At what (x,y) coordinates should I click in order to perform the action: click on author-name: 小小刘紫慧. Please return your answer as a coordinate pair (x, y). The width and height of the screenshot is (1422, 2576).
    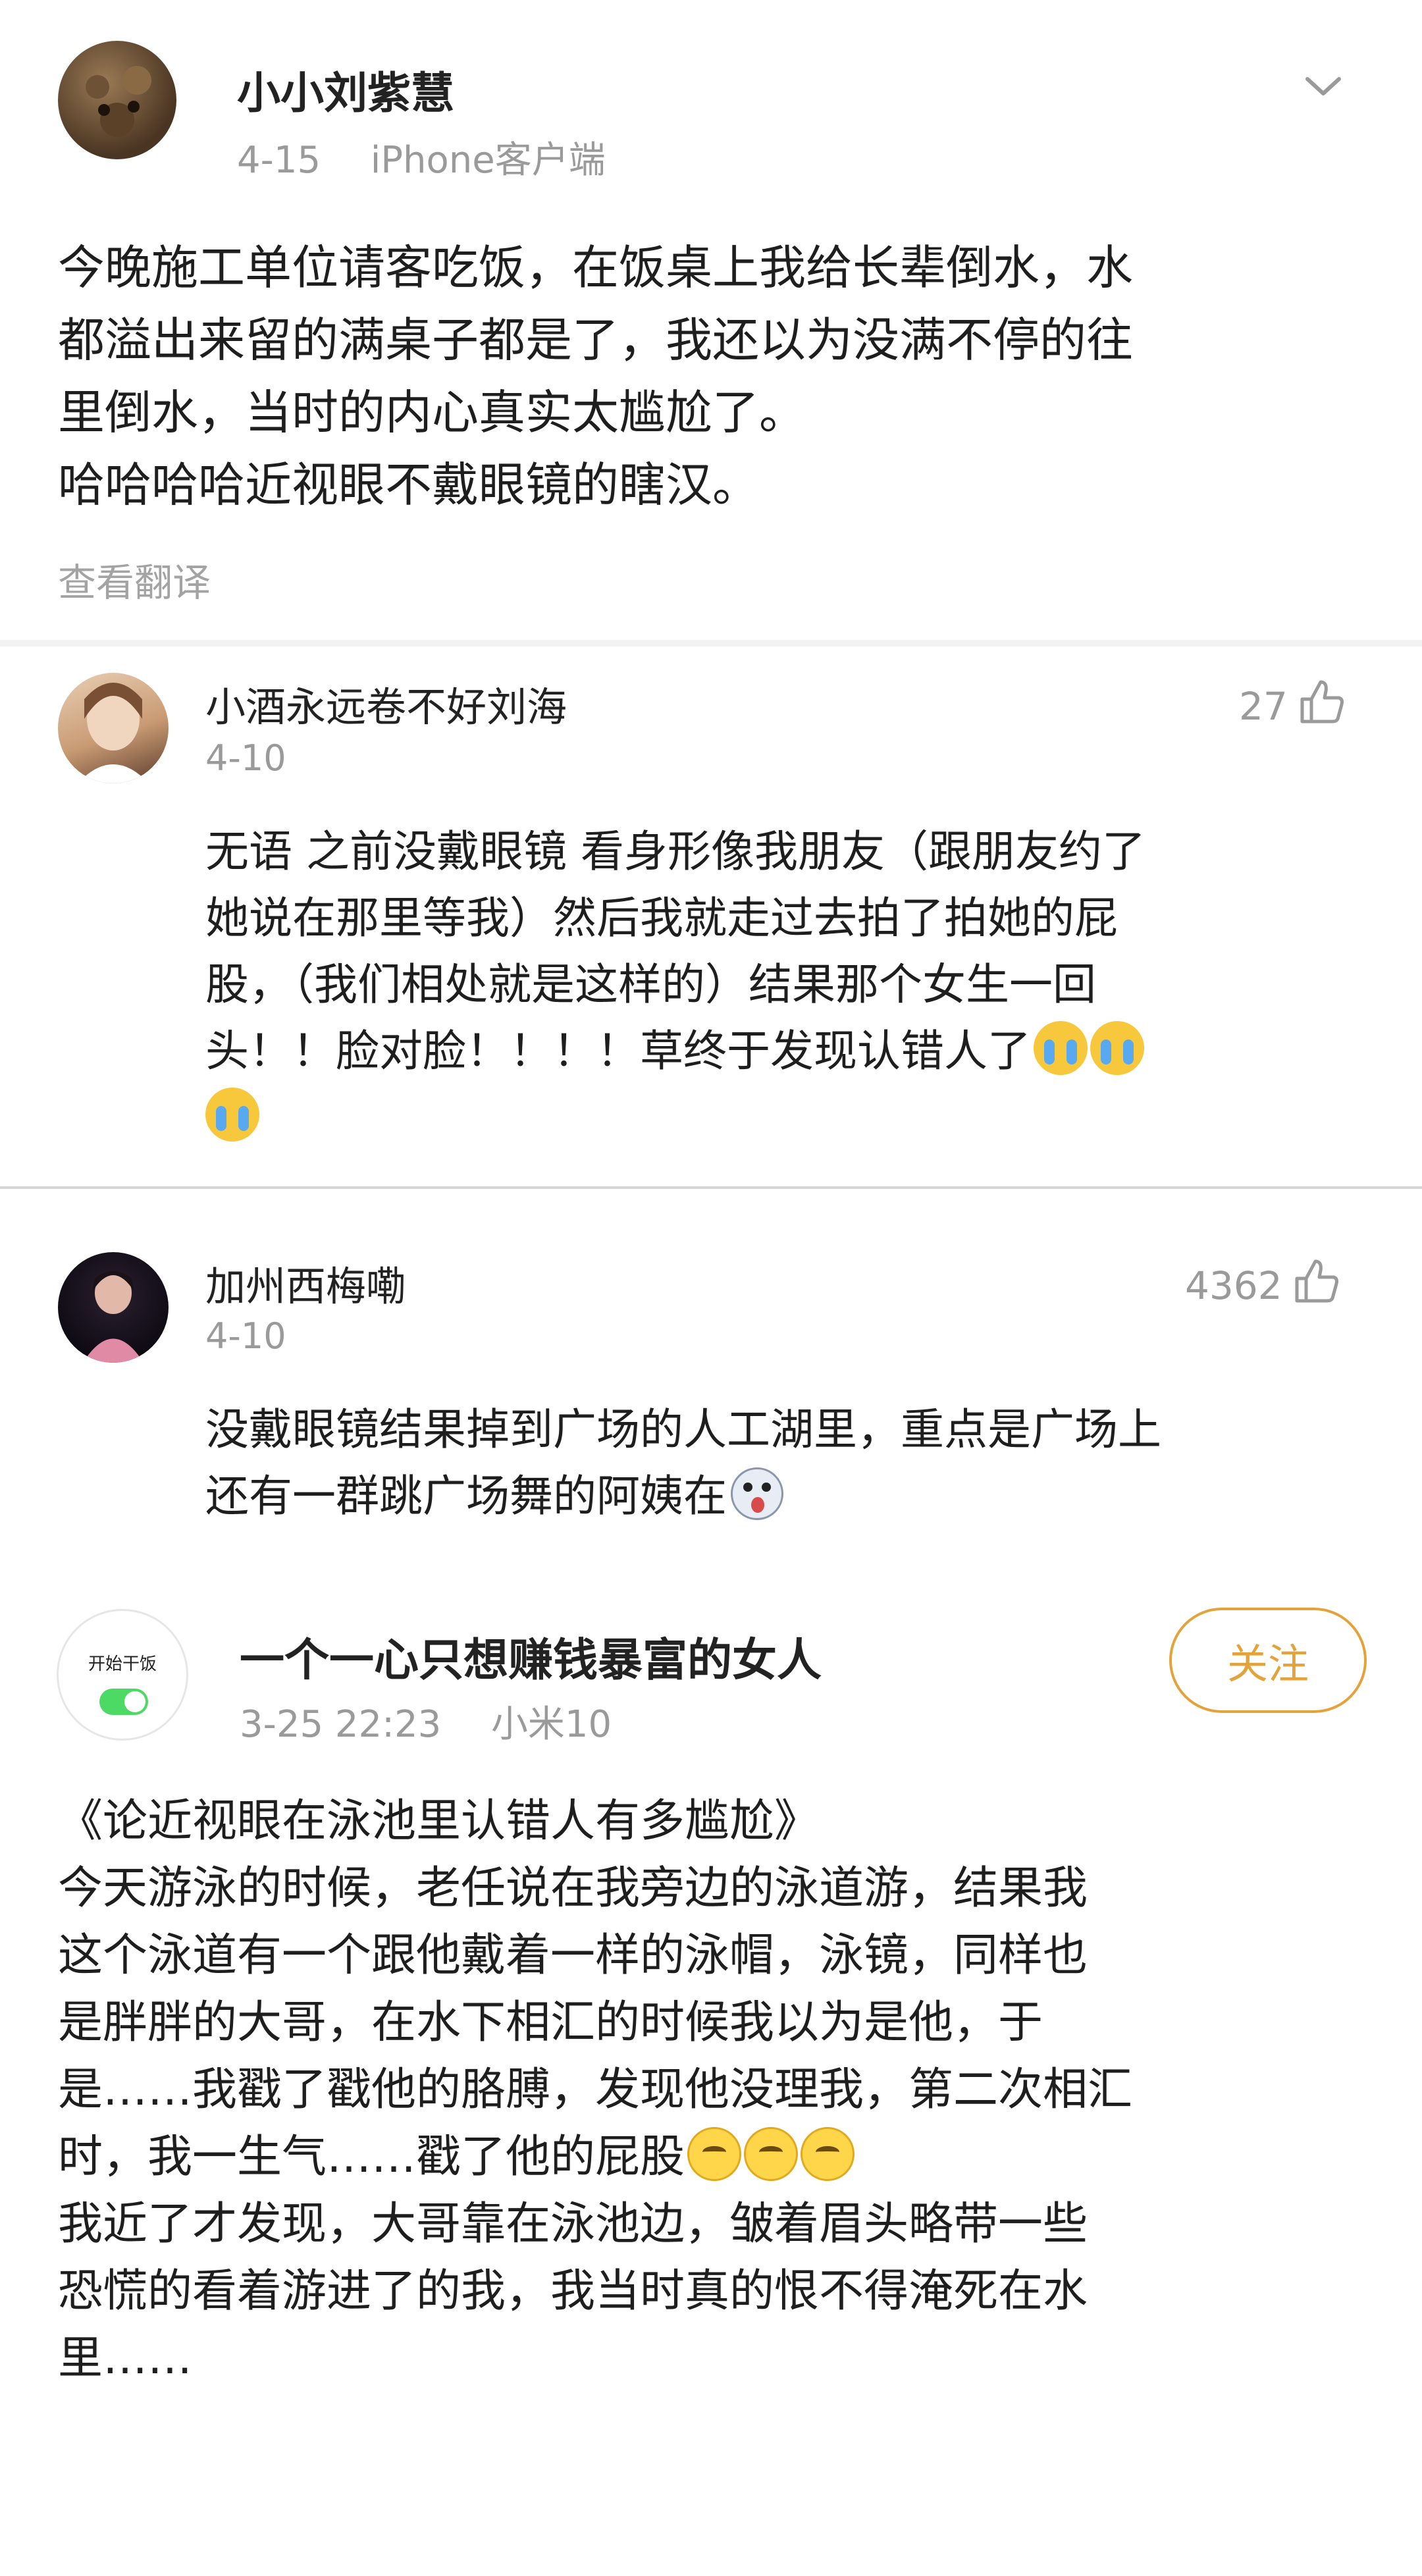
    Looking at the image, I should click on (345, 89).